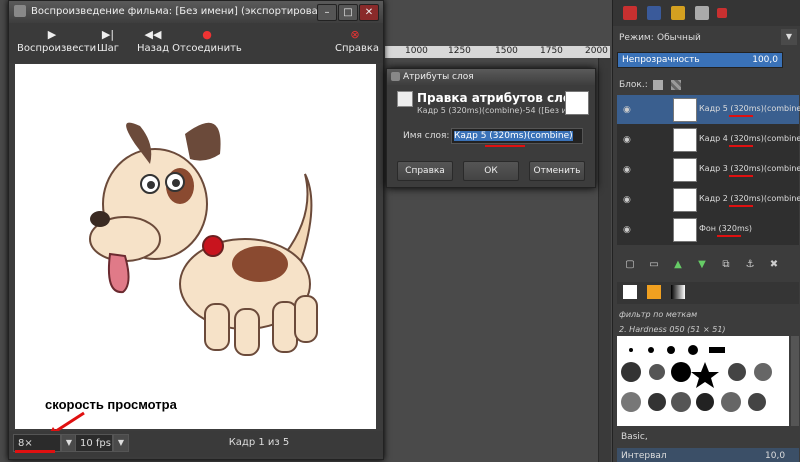  Describe the element at coordinates (644, 456) in the screenshot. I see `interval-label: Интервал` at that location.